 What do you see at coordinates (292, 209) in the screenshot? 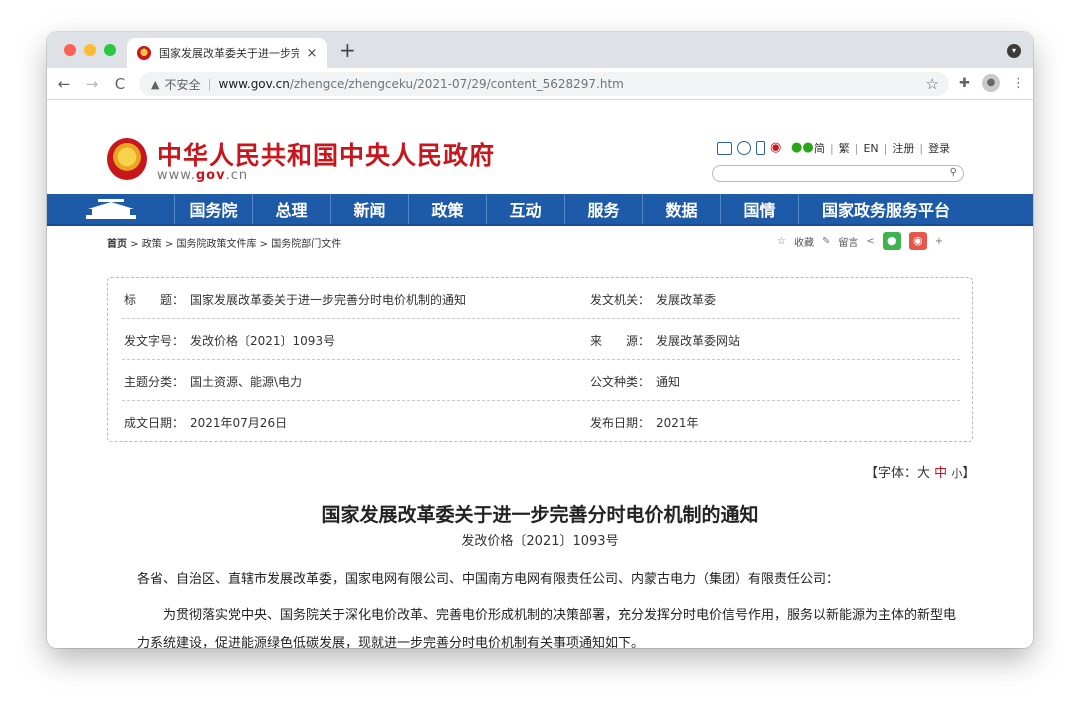
I see `nav-item-premier: 总理` at bounding box center [292, 209].